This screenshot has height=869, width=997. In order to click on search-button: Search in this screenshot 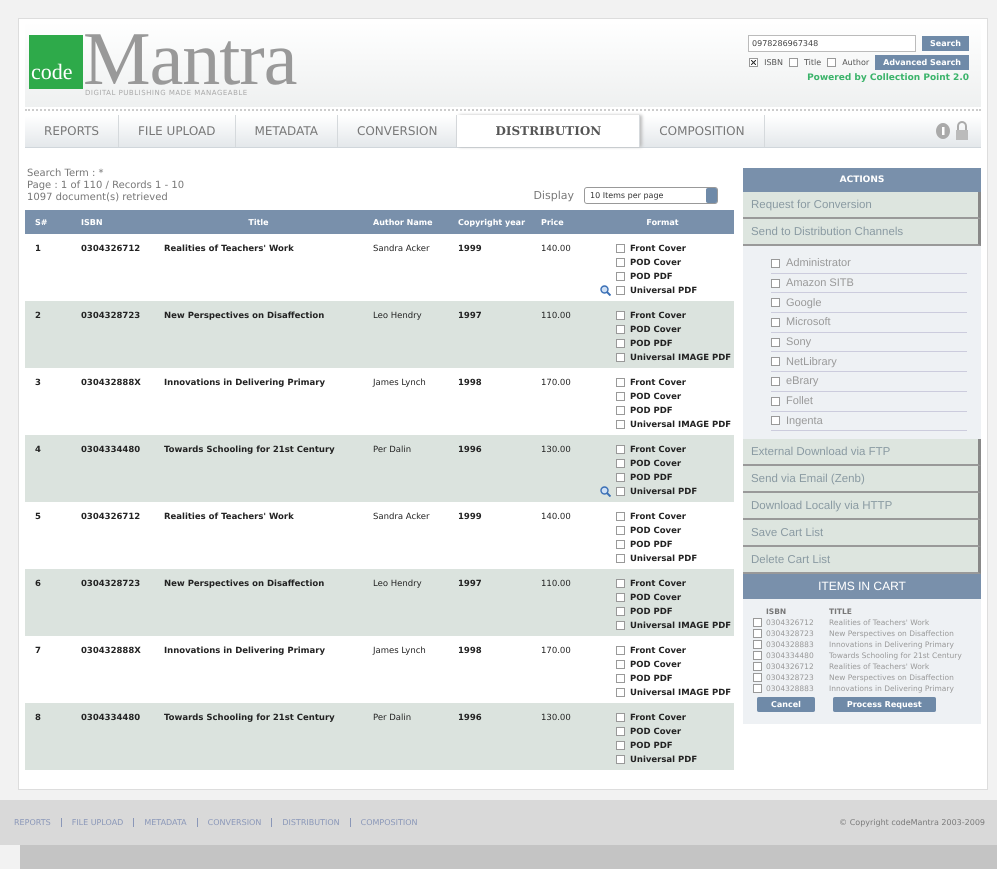, I will do `click(945, 43)`.